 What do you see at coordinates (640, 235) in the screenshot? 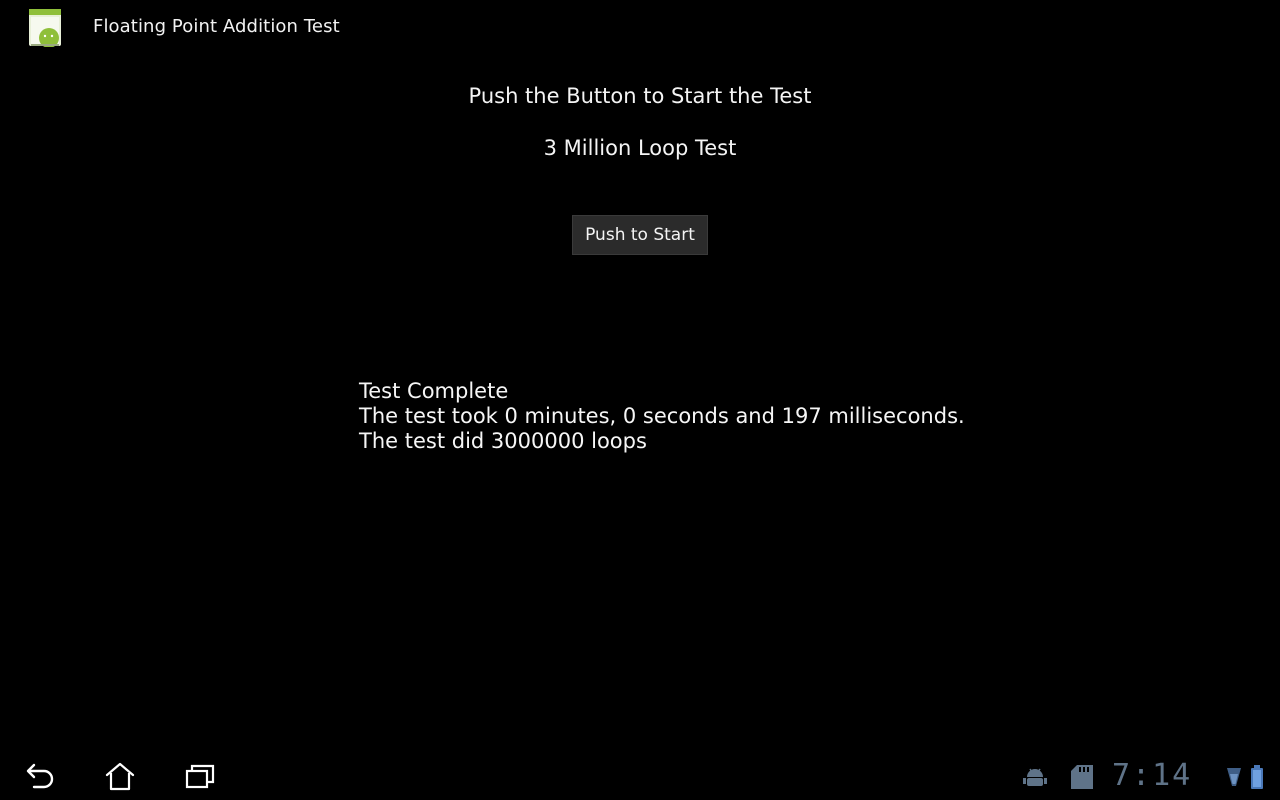
I see `push-to-start-button: Push to Start` at bounding box center [640, 235].